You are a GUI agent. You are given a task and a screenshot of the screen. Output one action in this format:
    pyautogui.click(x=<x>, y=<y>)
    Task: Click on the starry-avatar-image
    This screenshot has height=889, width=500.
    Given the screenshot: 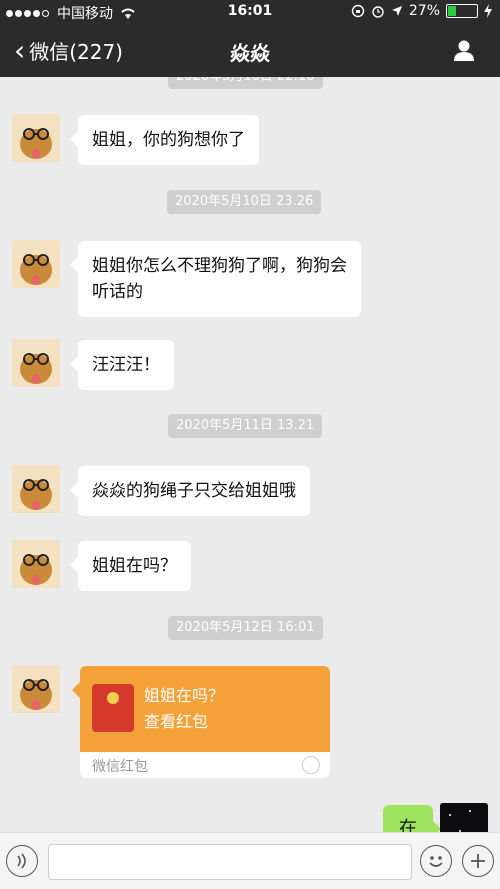 What is the action you would take?
    pyautogui.click(x=464, y=817)
    